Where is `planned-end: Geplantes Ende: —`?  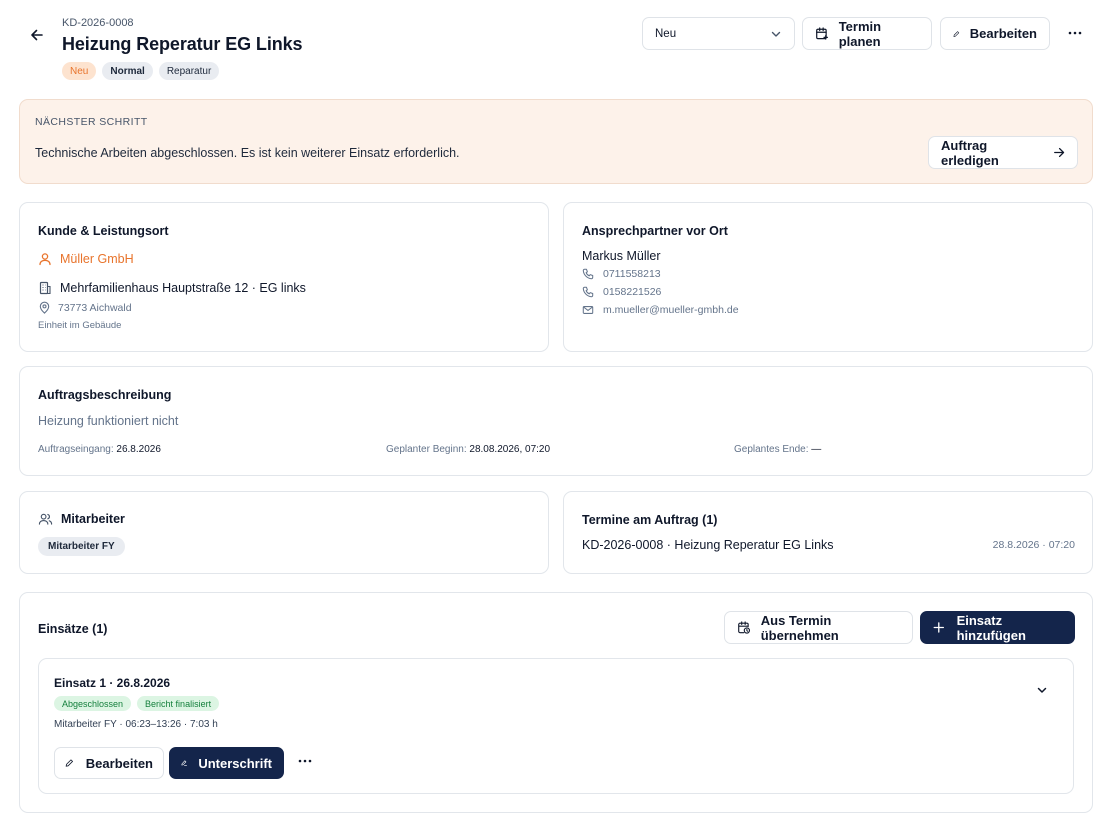 planned-end: Geplantes Ende: — is located at coordinates (777, 449).